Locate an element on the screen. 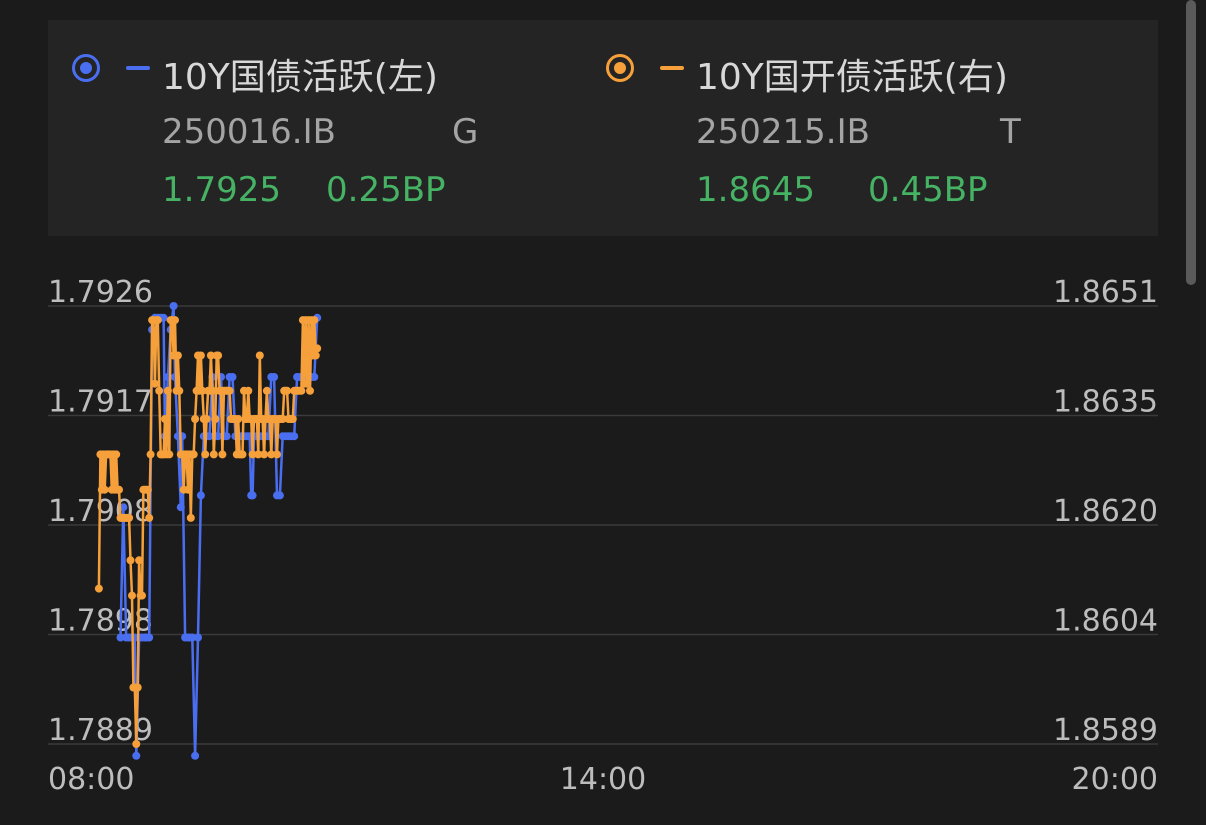 The image size is (1206, 825). y-left-tick-label: 1.7926 is located at coordinates (100, 292).